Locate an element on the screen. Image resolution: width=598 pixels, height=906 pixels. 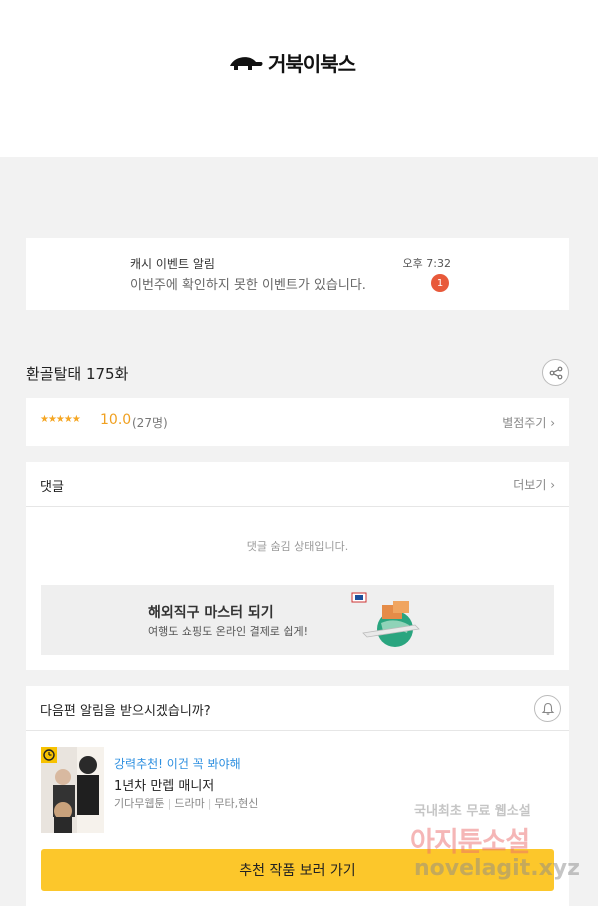
rating-score: 10.0 is located at coordinates (116, 420).